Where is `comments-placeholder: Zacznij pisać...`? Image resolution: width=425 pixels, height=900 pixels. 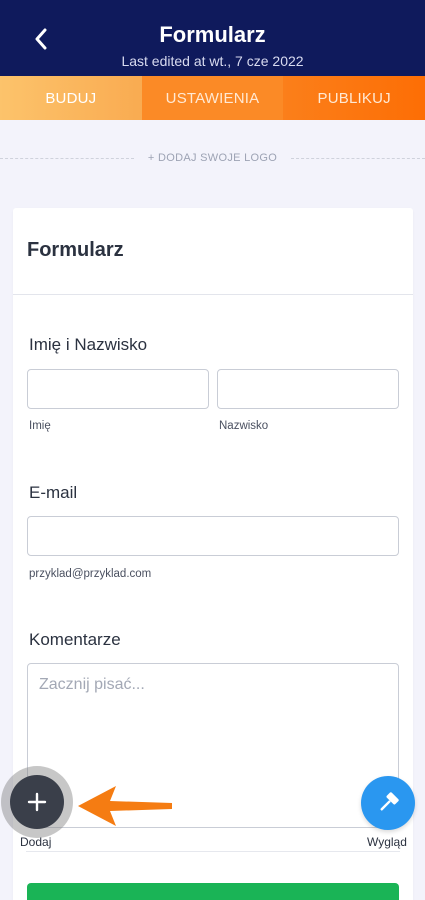
comments-placeholder: Zacznij pisać... is located at coordinates (92, 684).